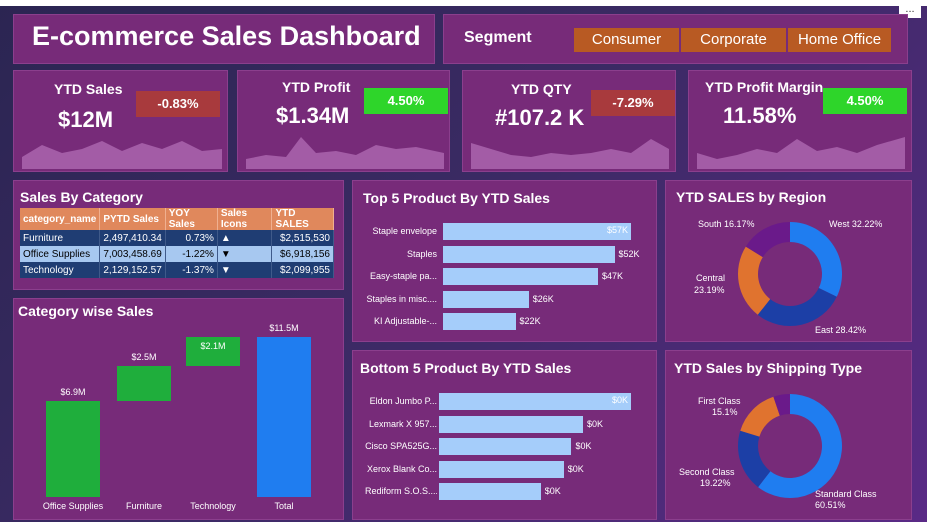 The width and height of the screenshot is (927, 522). Describe the element at coordinates (613, 276) in the screenshot. I see `bar-data-label: $47K` at that location.